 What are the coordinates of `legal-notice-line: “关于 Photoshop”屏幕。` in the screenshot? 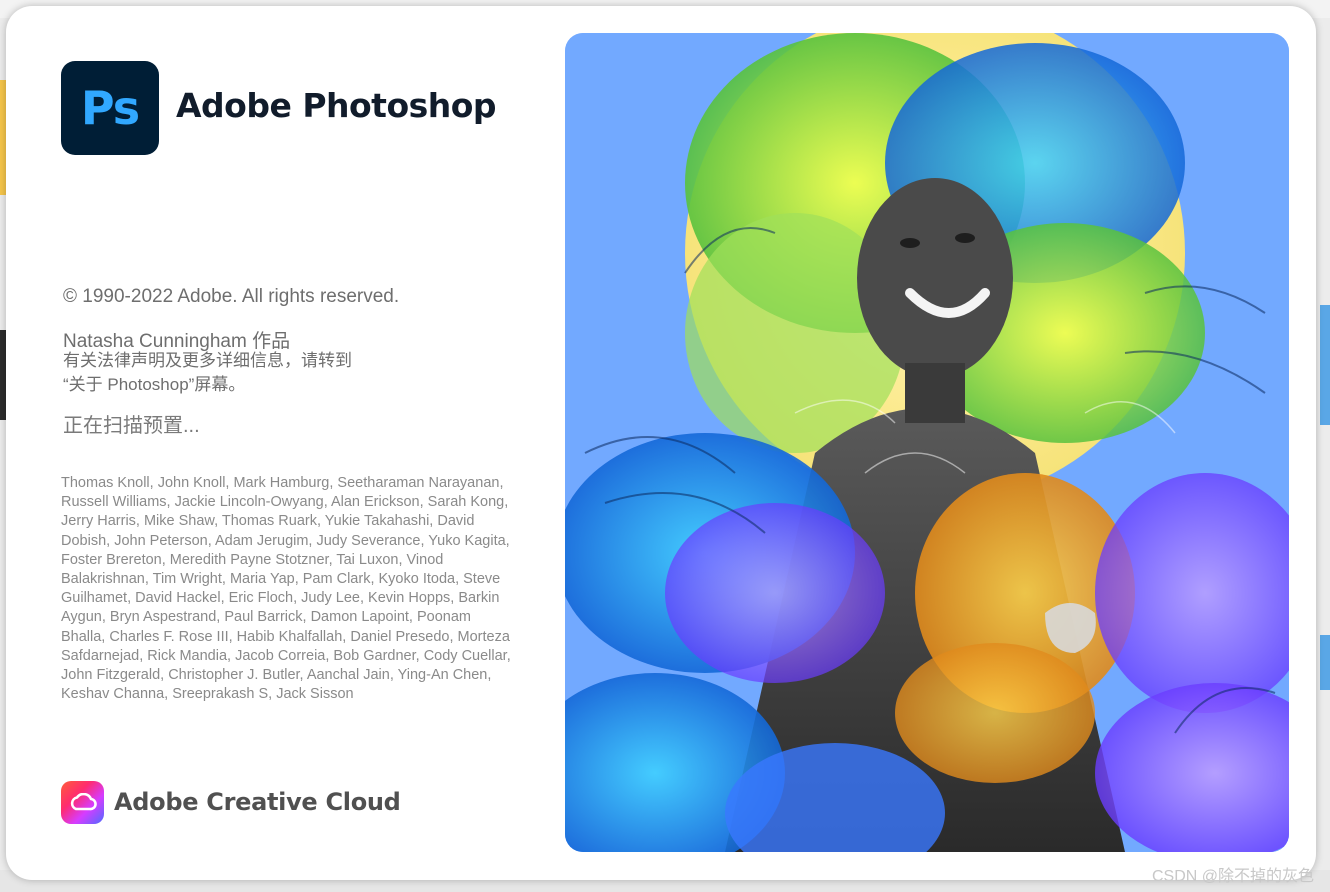 It's located at (154, 384).